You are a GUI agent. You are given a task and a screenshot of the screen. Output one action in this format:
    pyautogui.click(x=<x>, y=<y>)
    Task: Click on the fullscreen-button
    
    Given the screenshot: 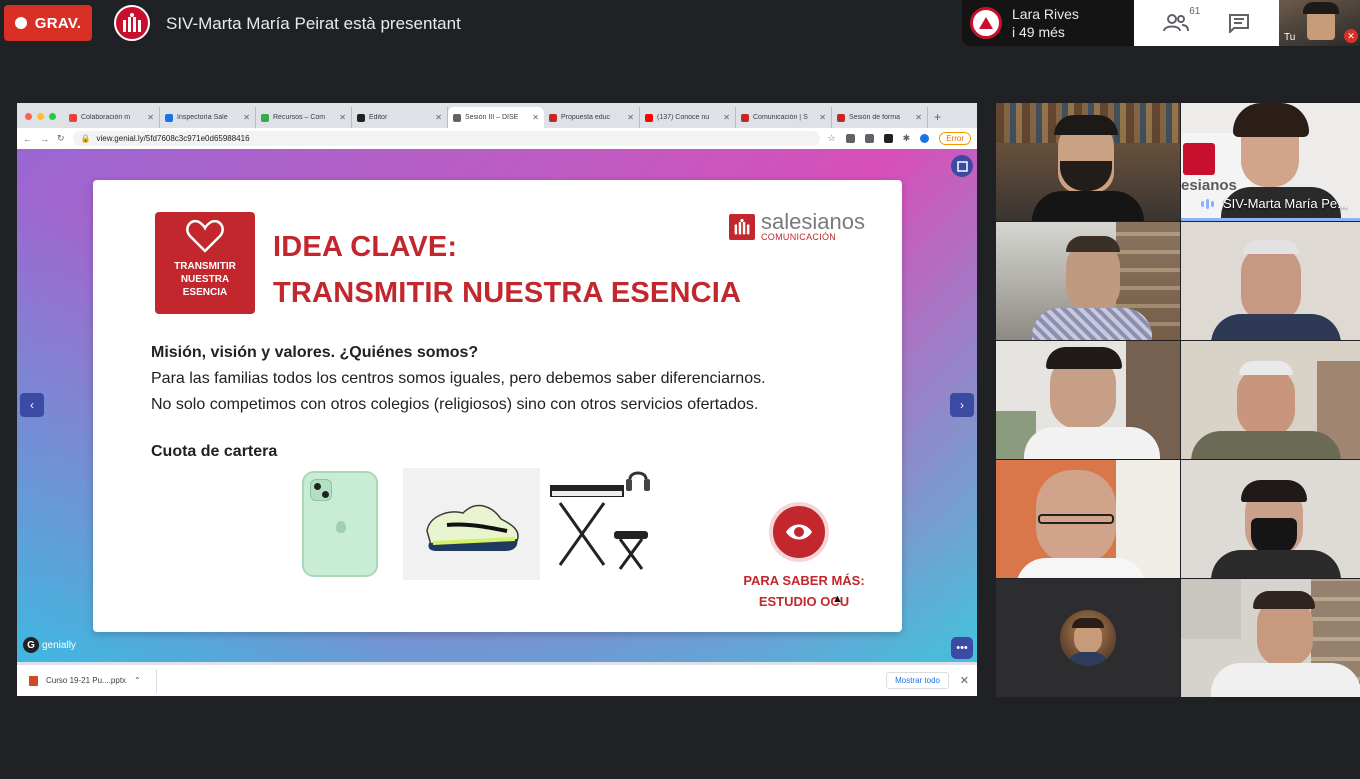 What is the action you would take?
    pyautogui.click(x=962, y=166)
    